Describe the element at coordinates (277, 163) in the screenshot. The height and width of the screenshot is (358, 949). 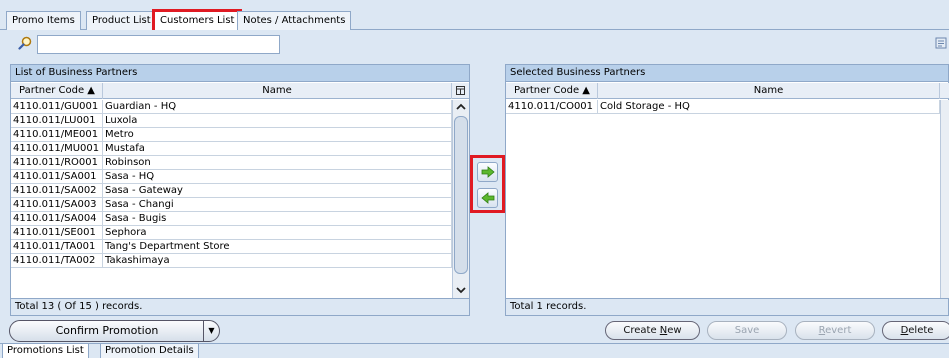
I see `partner-name-cell: Robinson` at that location.